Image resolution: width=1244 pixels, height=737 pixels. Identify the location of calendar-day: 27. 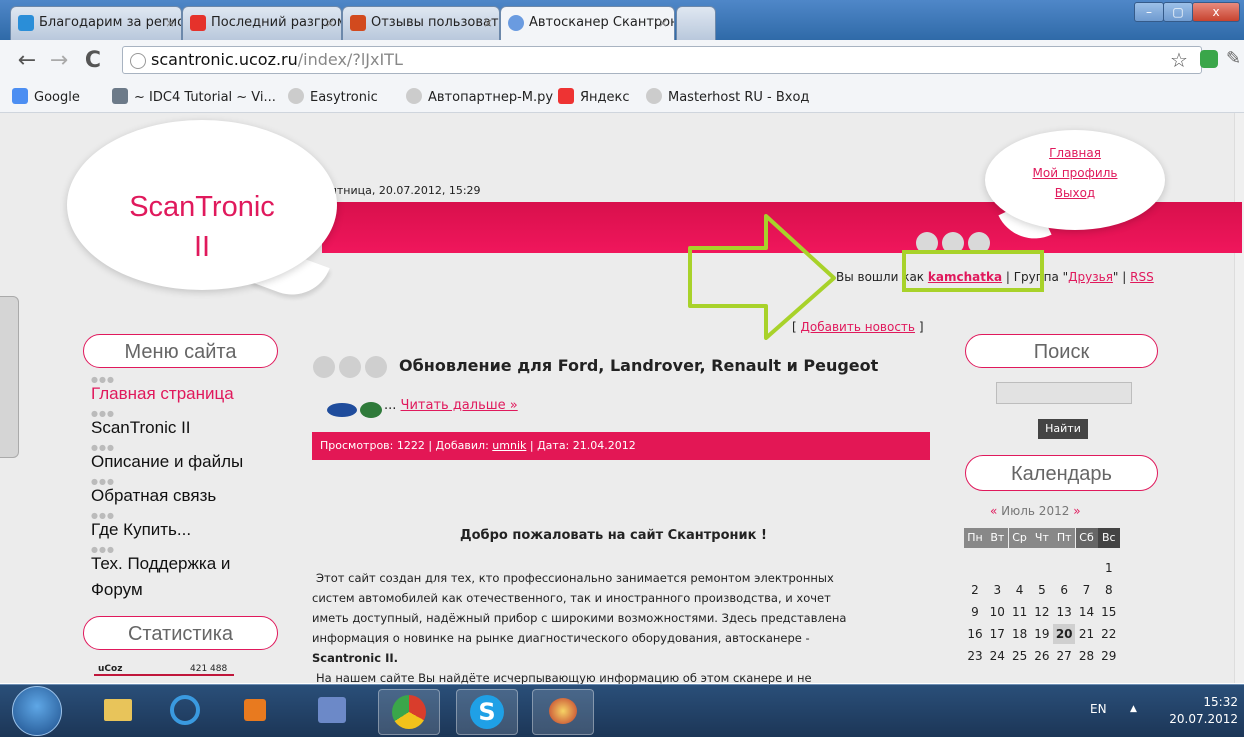
(1064, 656).